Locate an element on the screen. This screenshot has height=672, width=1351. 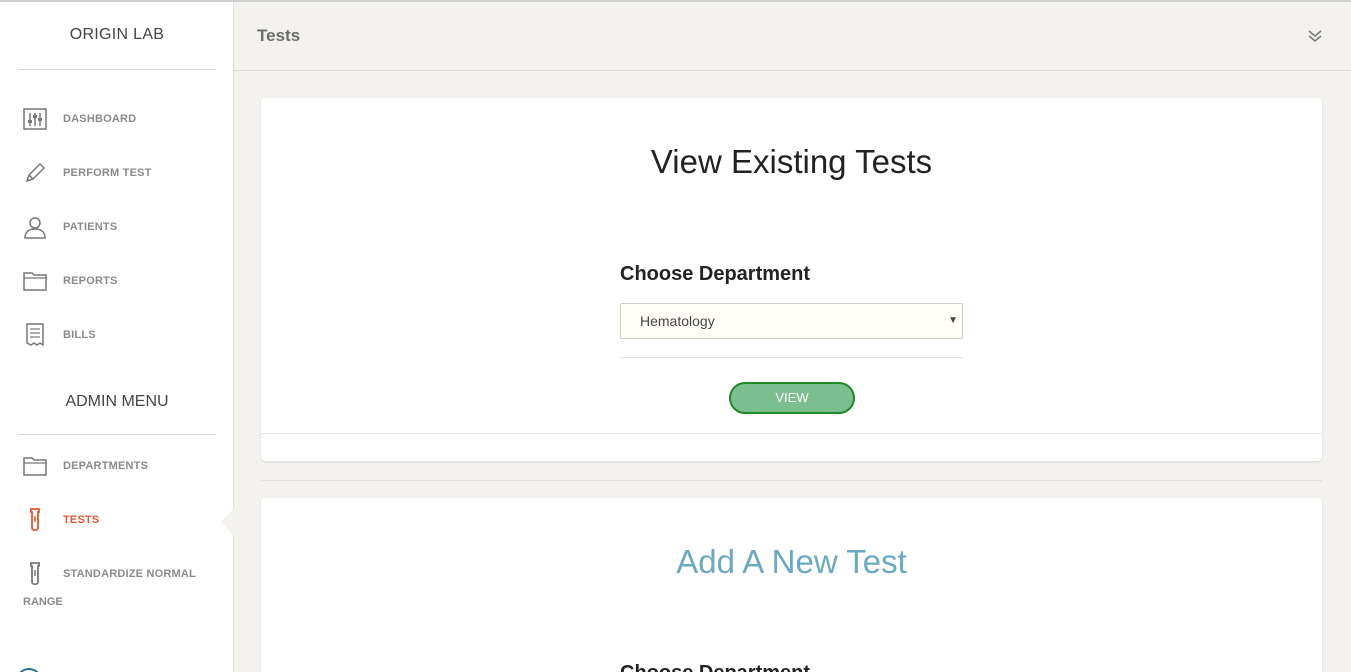
card-footer-divider is located at coordinates (791, 433).